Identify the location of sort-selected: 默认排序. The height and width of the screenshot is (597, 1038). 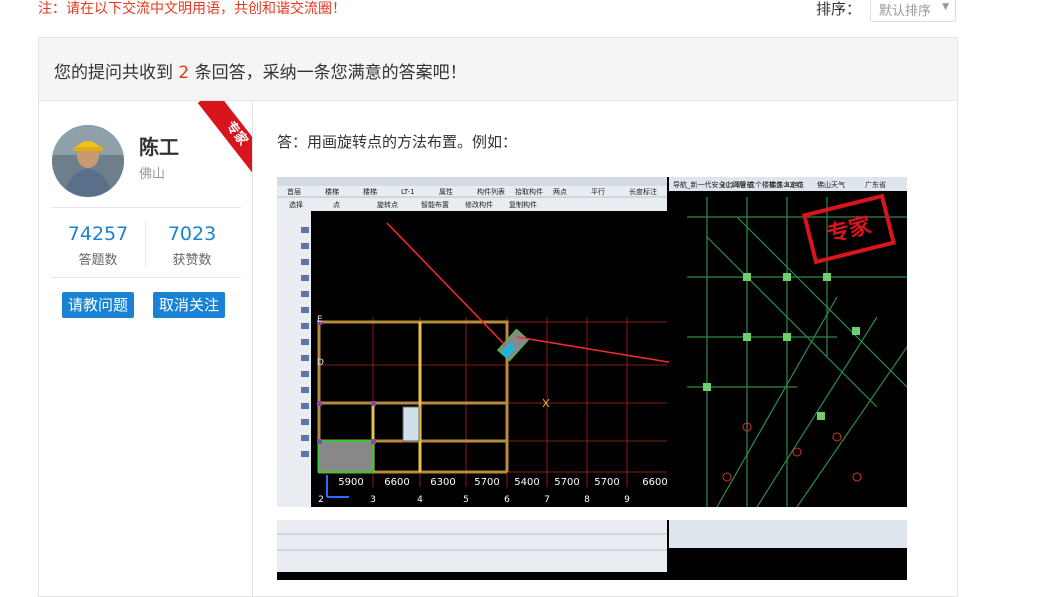
(905, 11).